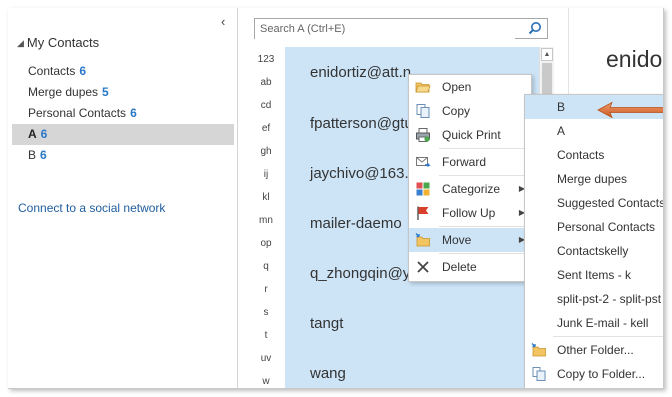  What do you see at coordinates (32, 155) in the screenshot?
I see `folder-label: B` at bounding box center [32, 155].